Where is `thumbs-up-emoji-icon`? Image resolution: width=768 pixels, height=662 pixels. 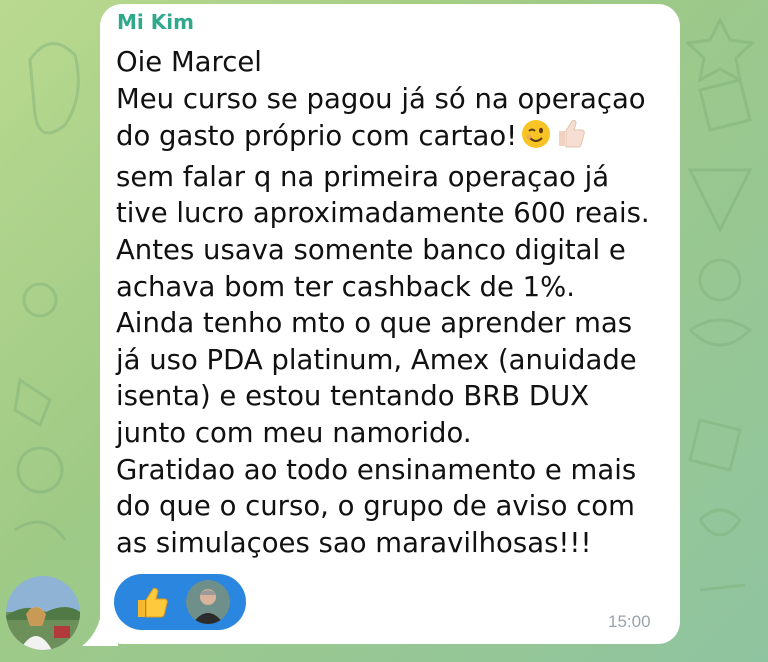 thumbs-up-emoji-icon is located at coordinates (571, 138).